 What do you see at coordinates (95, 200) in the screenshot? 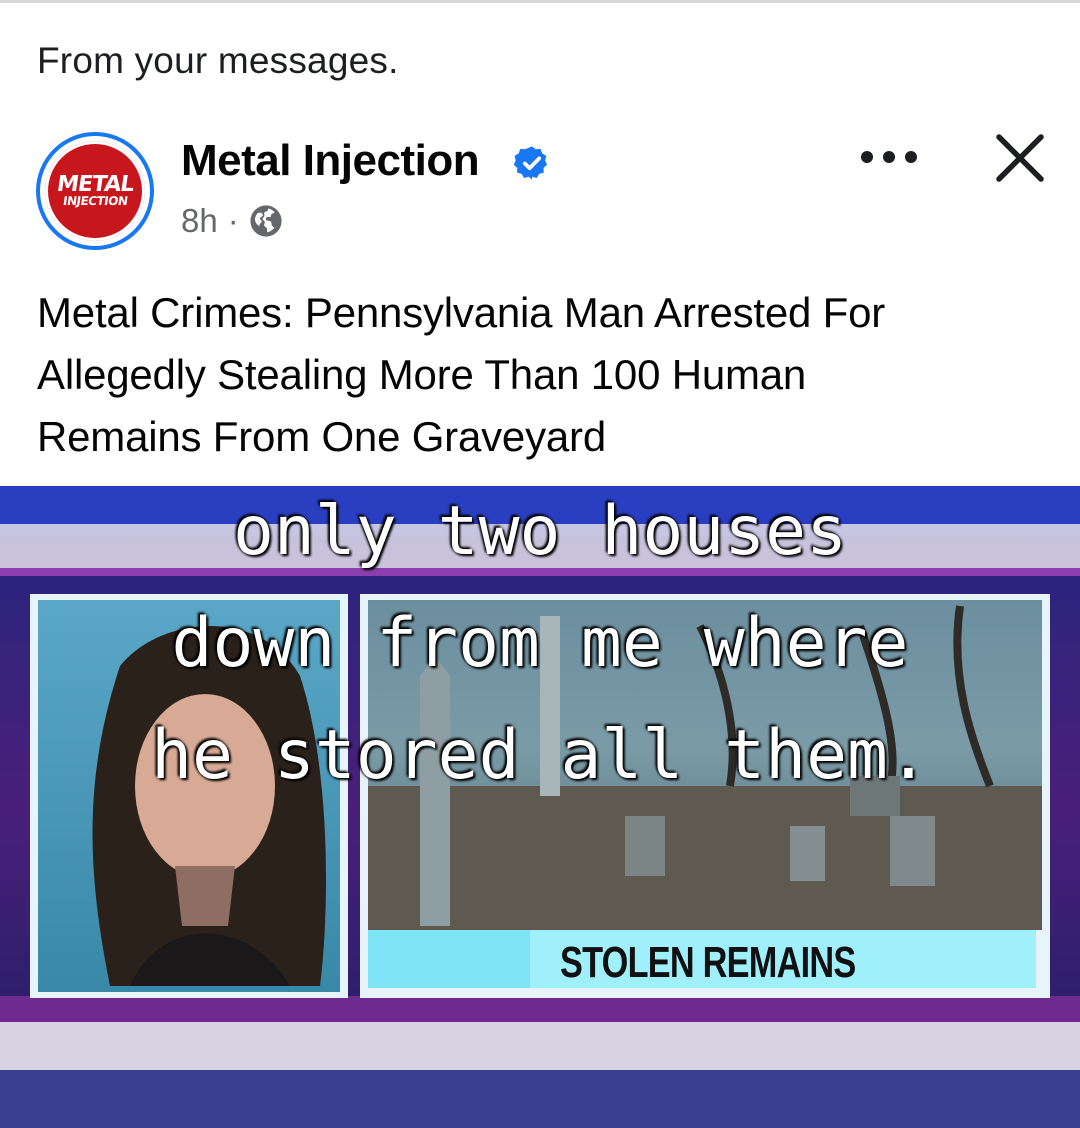
I see `logo-text-injection: INJECTION` at bounding box center [95, 200].